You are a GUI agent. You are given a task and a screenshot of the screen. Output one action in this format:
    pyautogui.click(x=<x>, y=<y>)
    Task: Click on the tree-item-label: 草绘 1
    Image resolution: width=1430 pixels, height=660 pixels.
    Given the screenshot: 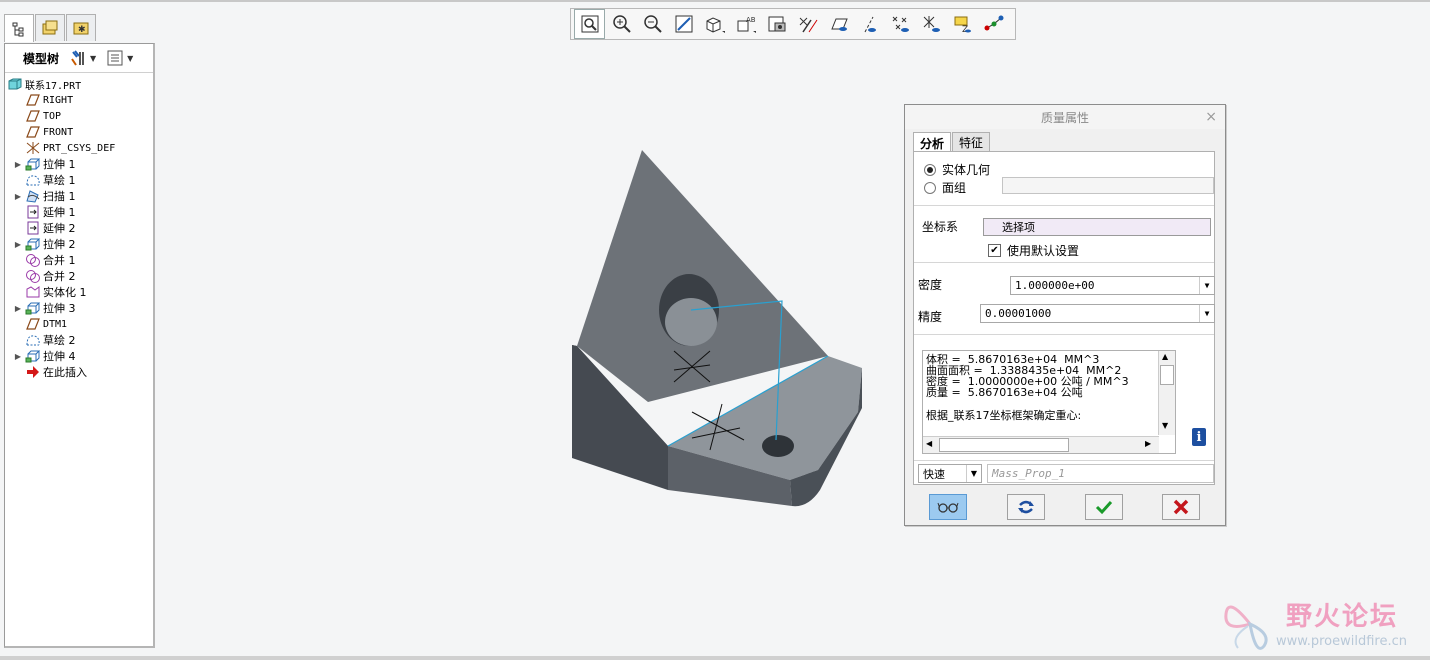 What is the action you would take?
    pyautogui.click(x=59, y=180)
    